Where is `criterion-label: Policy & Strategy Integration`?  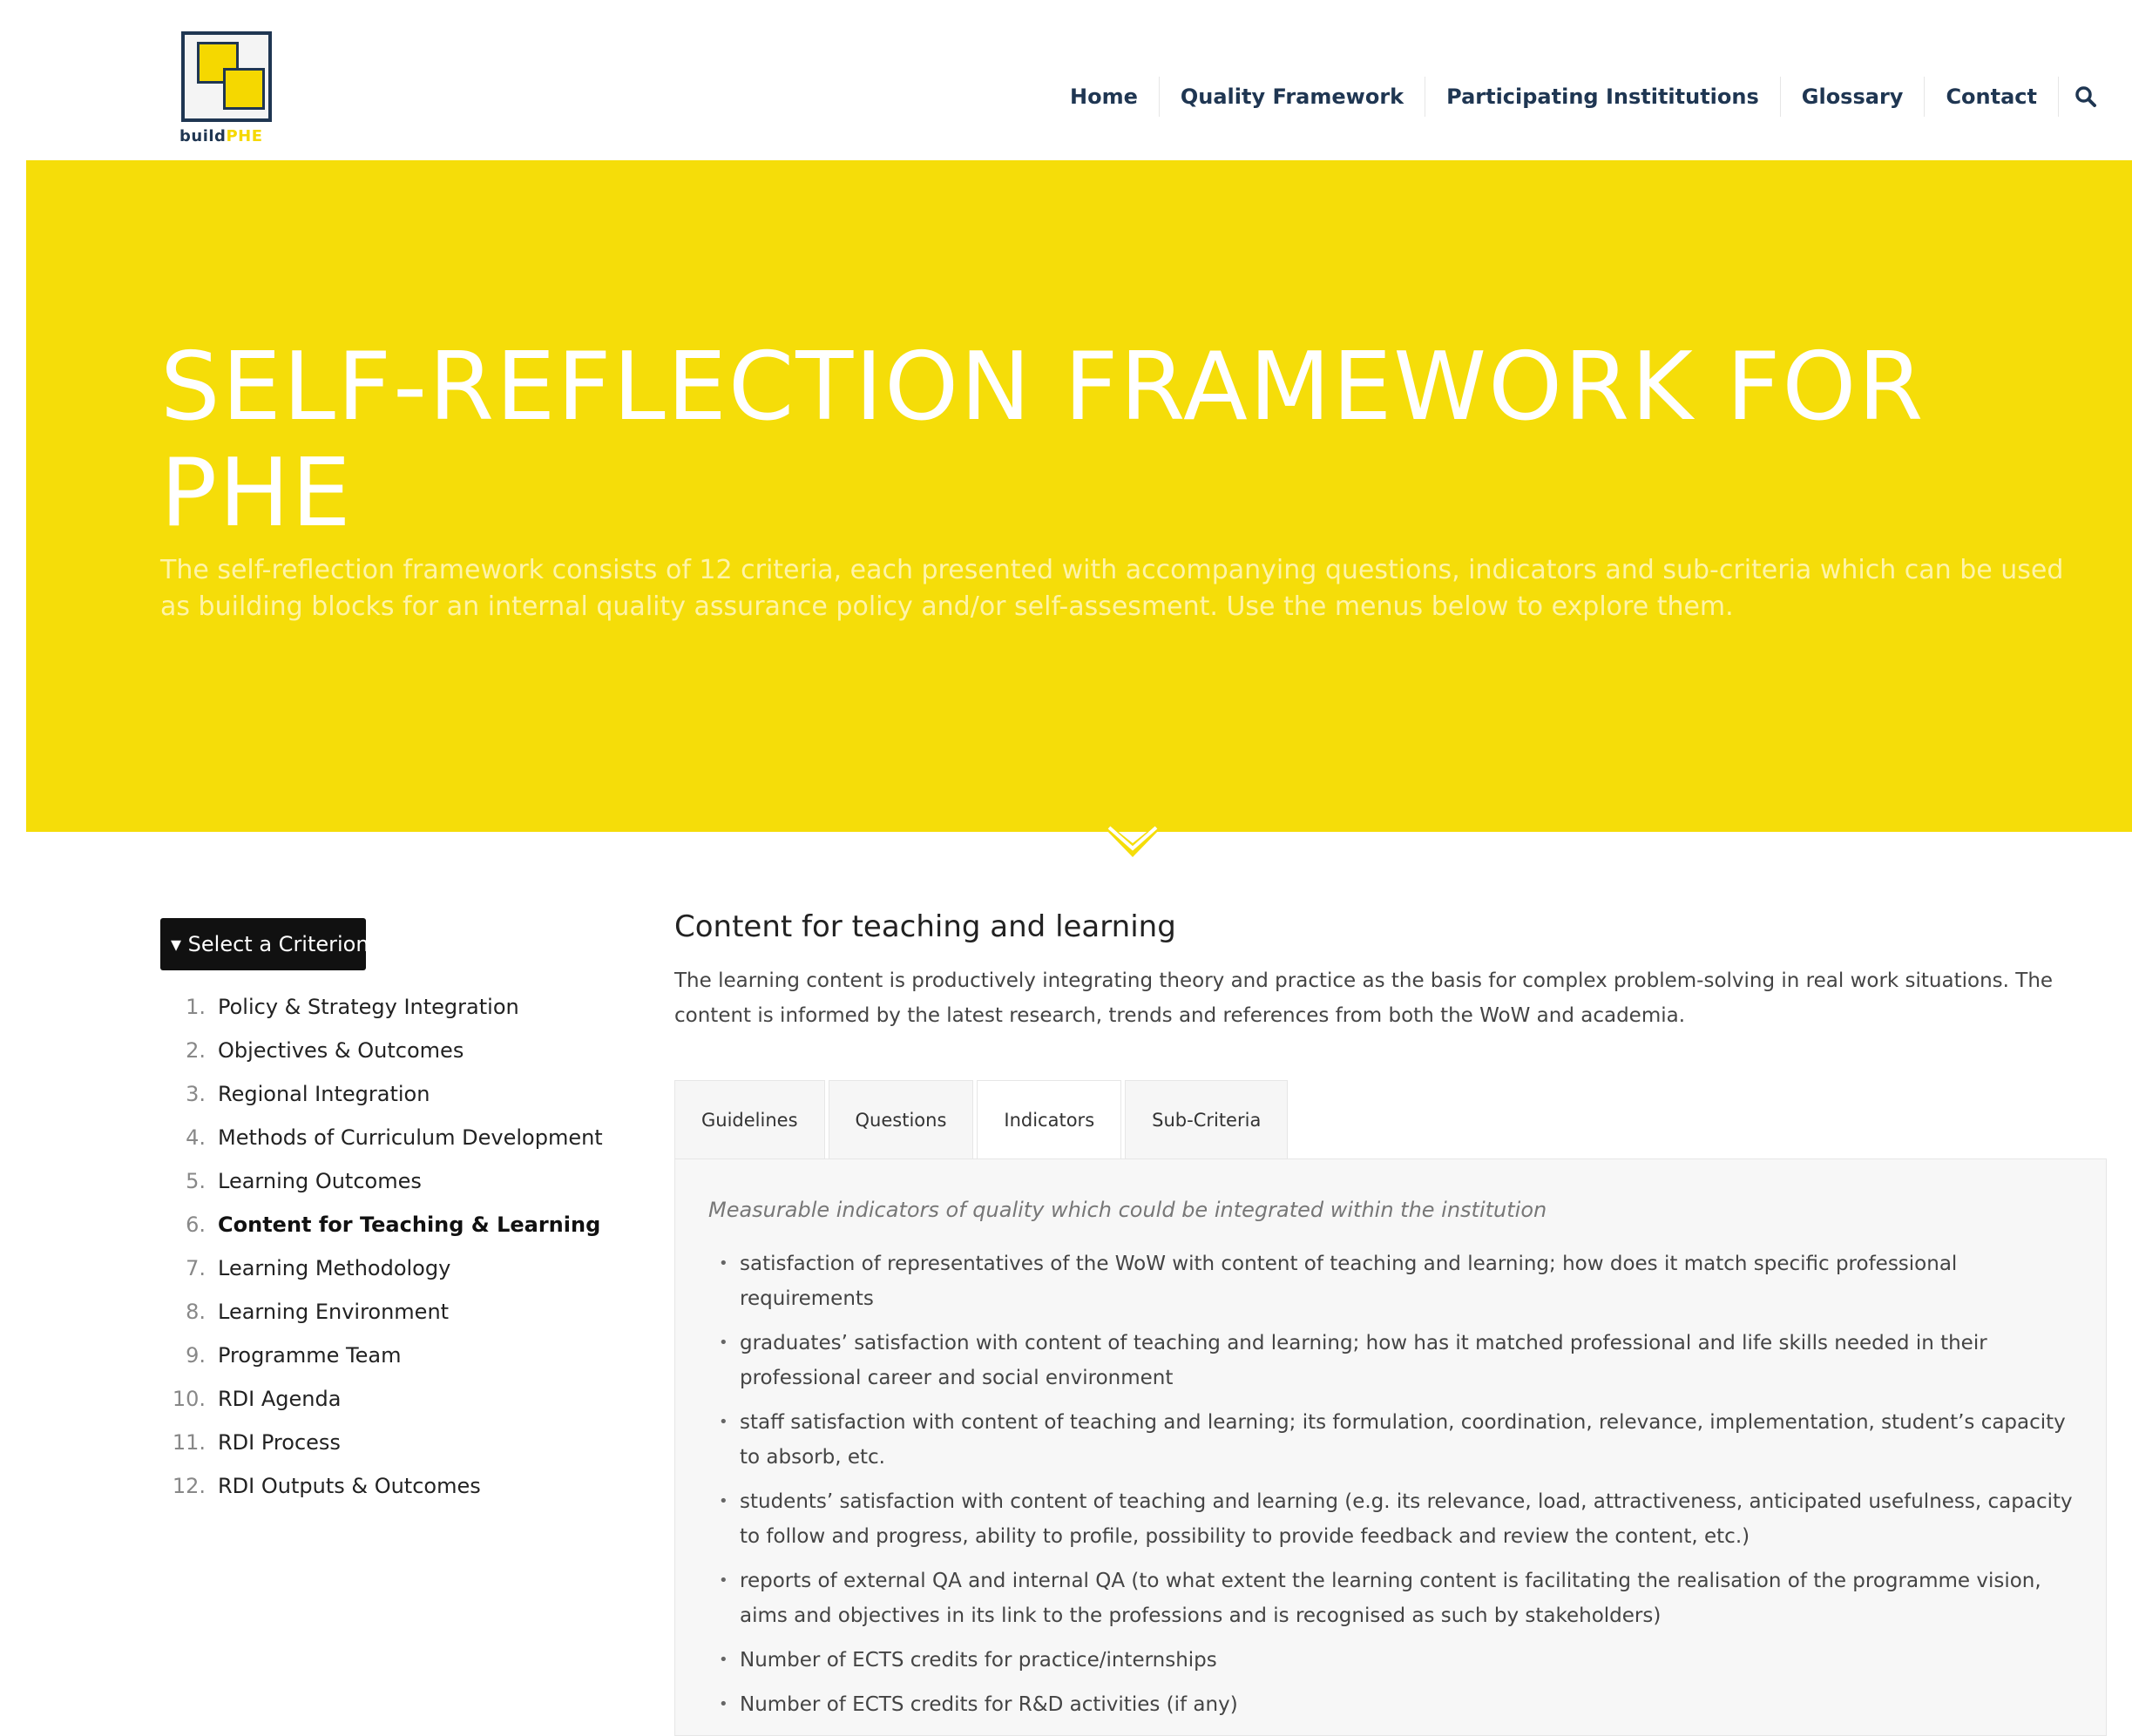
criterion-label: Policy & Strategy Integration is located at coordinates (368, 1007).